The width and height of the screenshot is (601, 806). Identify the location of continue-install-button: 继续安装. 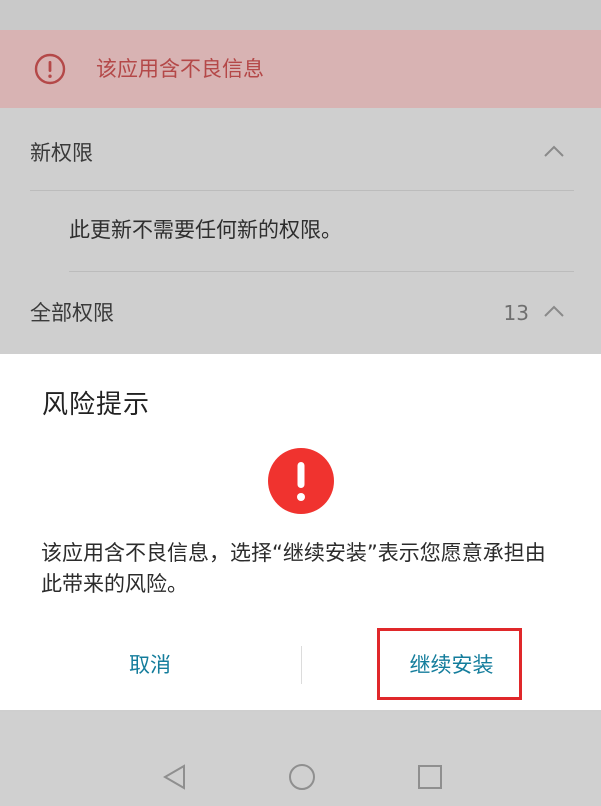
(451, 665).